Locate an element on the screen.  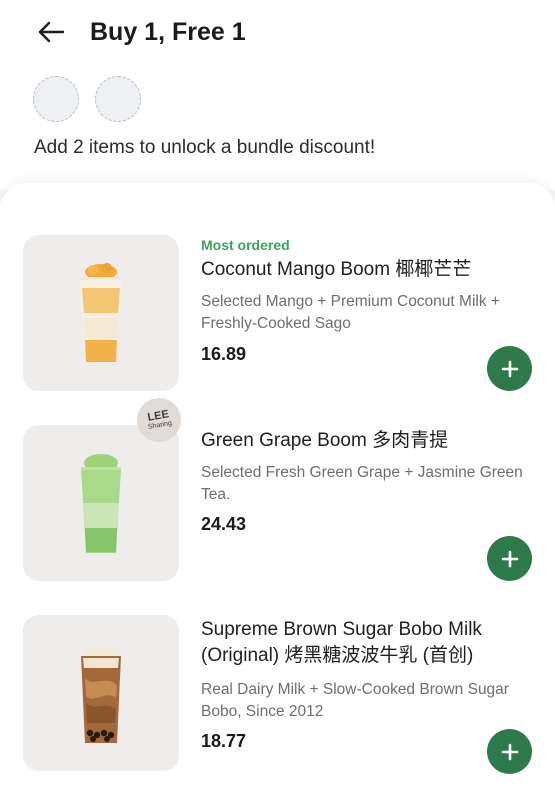
product-price: 16.89 is located at coordinates (224, 354).